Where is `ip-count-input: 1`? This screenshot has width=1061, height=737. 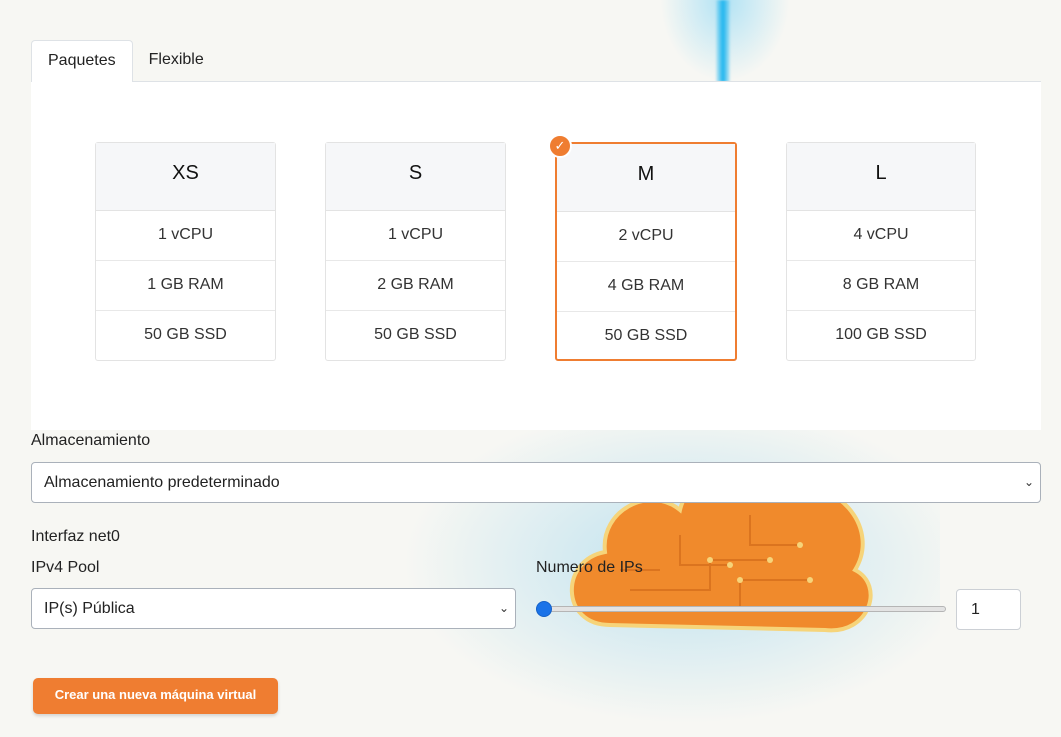 ip-count-input: 1 is located at coordinates (988, 609).